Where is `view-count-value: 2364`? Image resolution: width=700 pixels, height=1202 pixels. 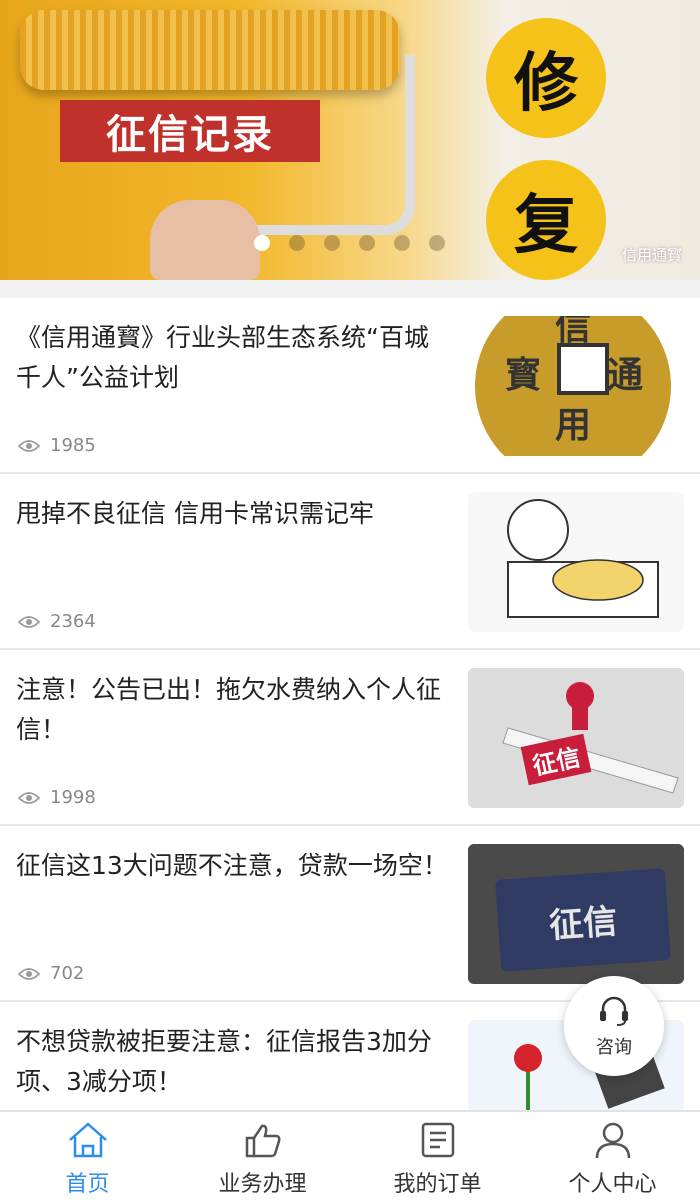
view-count-value: 2364 is located at coordinates (73, 621).